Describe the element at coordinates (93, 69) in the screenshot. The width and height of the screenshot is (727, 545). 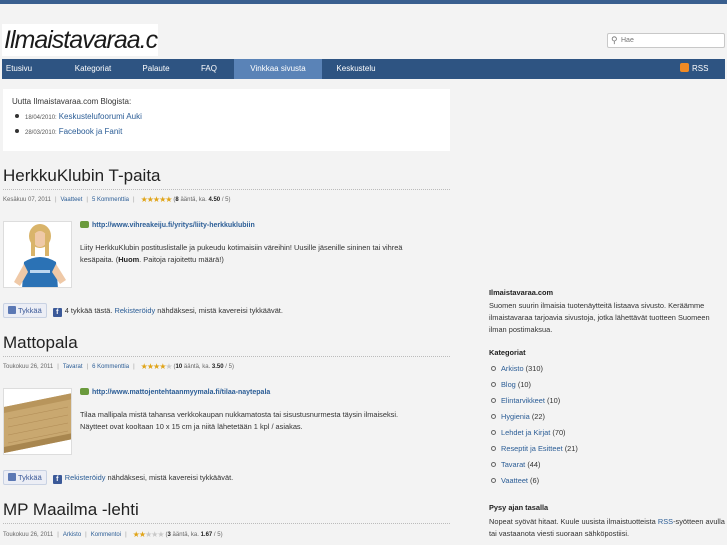
I see `nav-item-kategoriat: Kategoriat` at that location.